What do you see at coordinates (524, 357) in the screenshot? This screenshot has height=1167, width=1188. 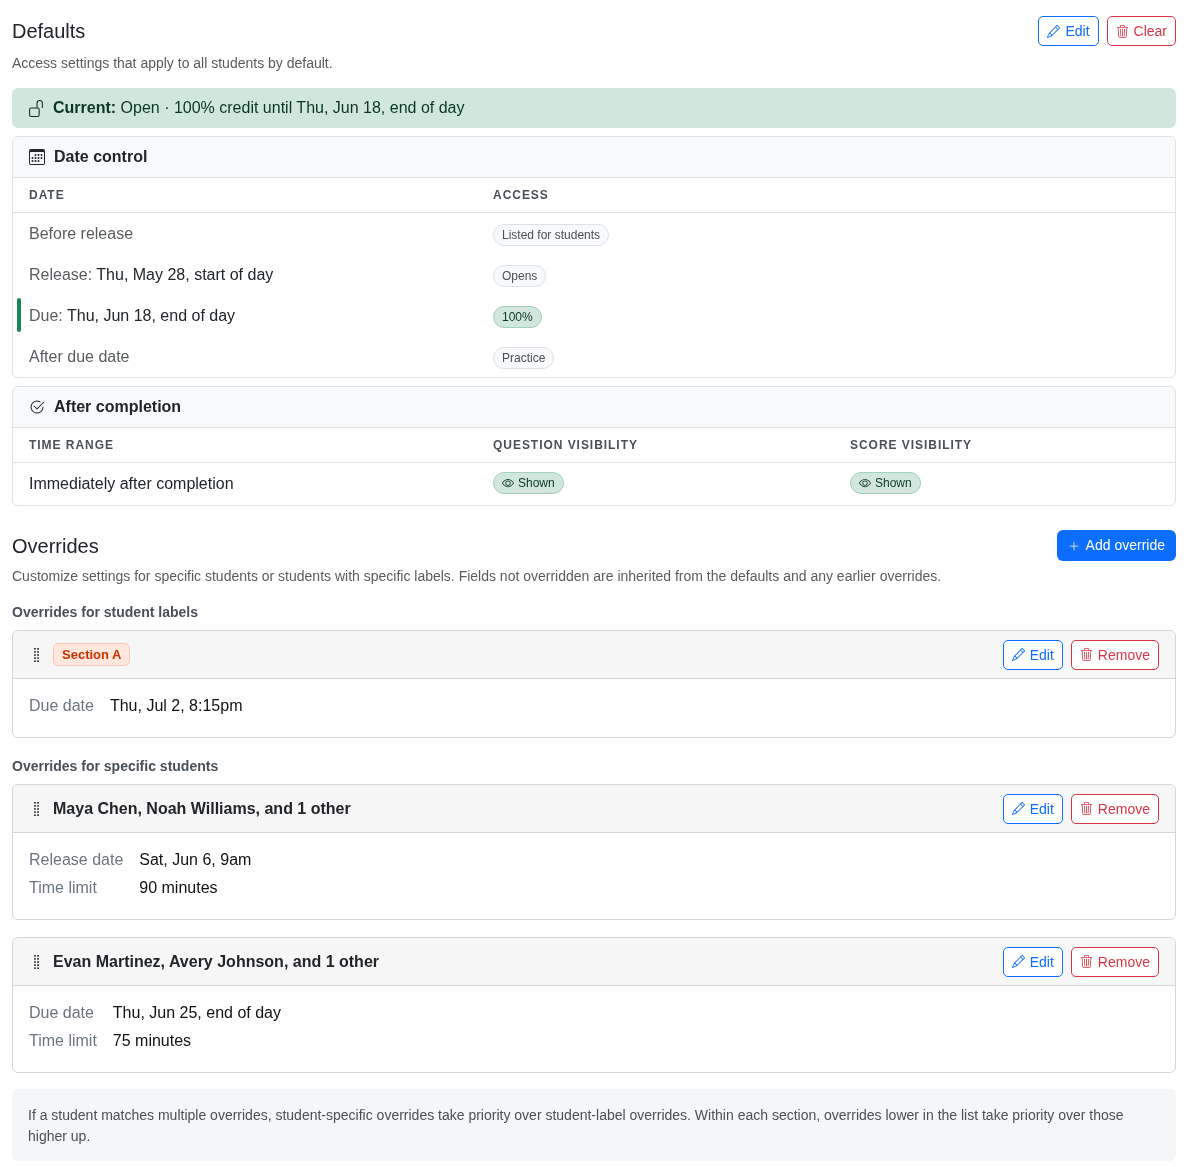 I see `access-badge: Practice` at bounding box center [524, 357].